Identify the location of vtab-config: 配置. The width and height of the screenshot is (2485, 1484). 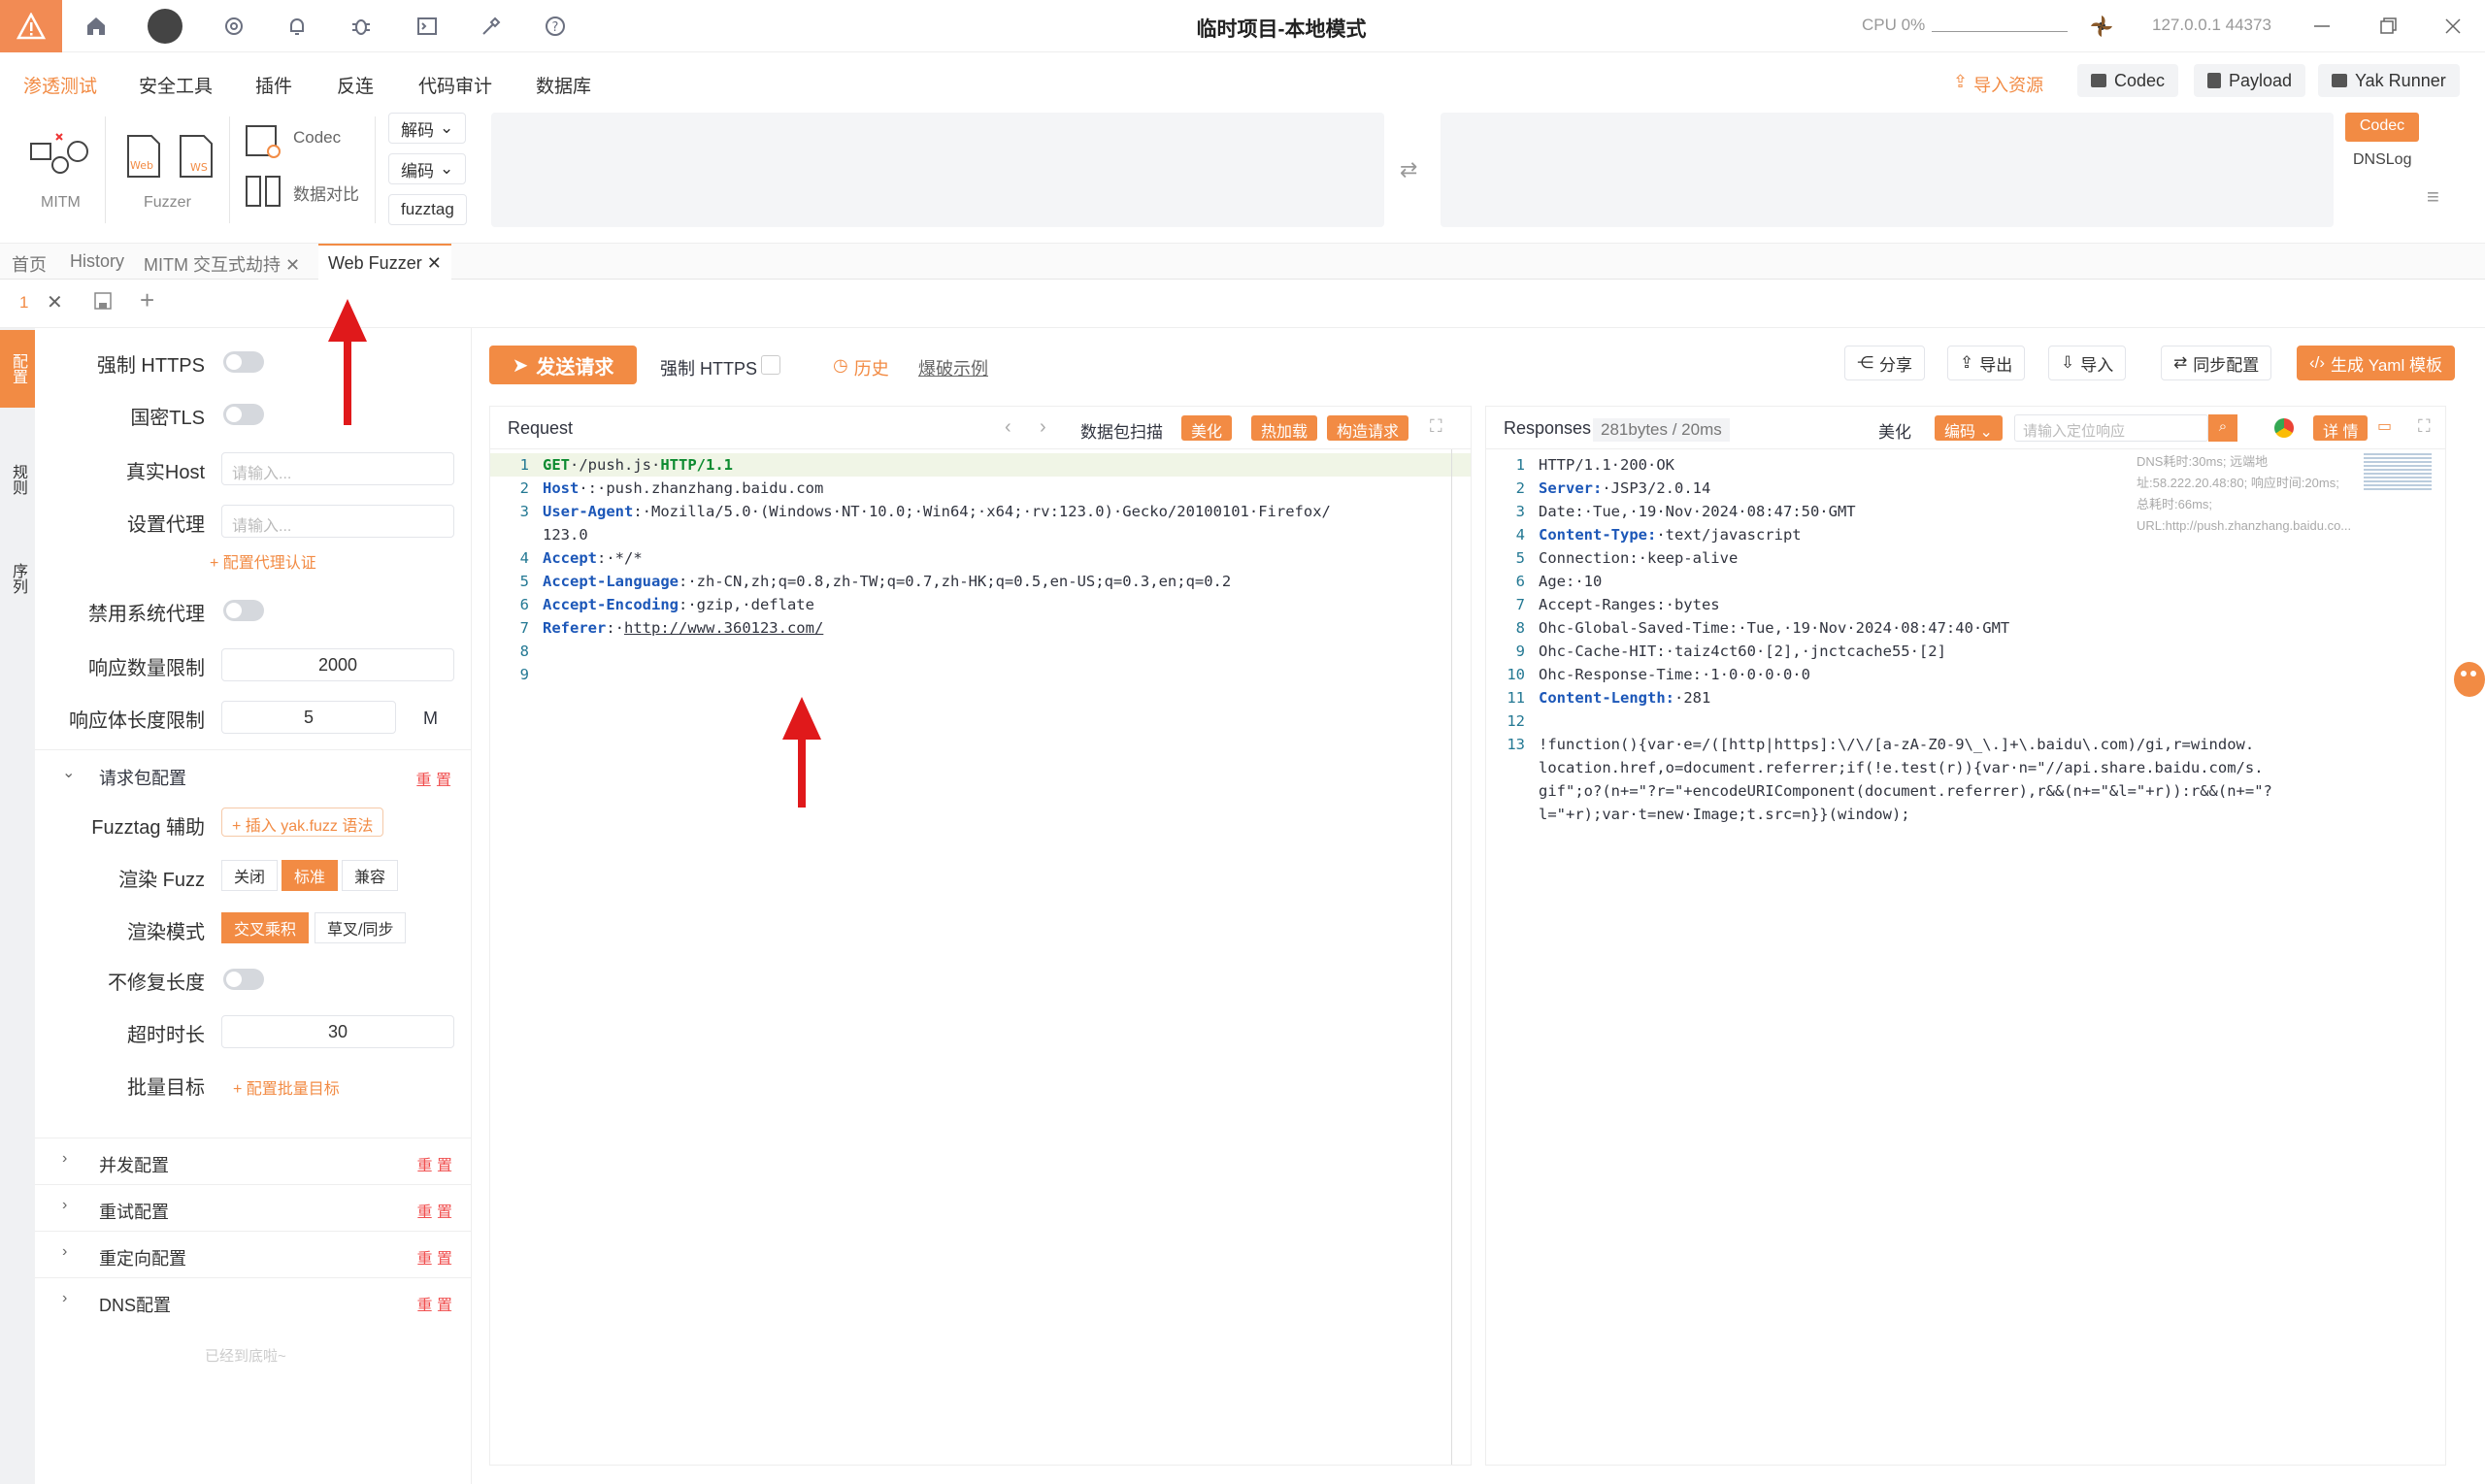
(17, 369).